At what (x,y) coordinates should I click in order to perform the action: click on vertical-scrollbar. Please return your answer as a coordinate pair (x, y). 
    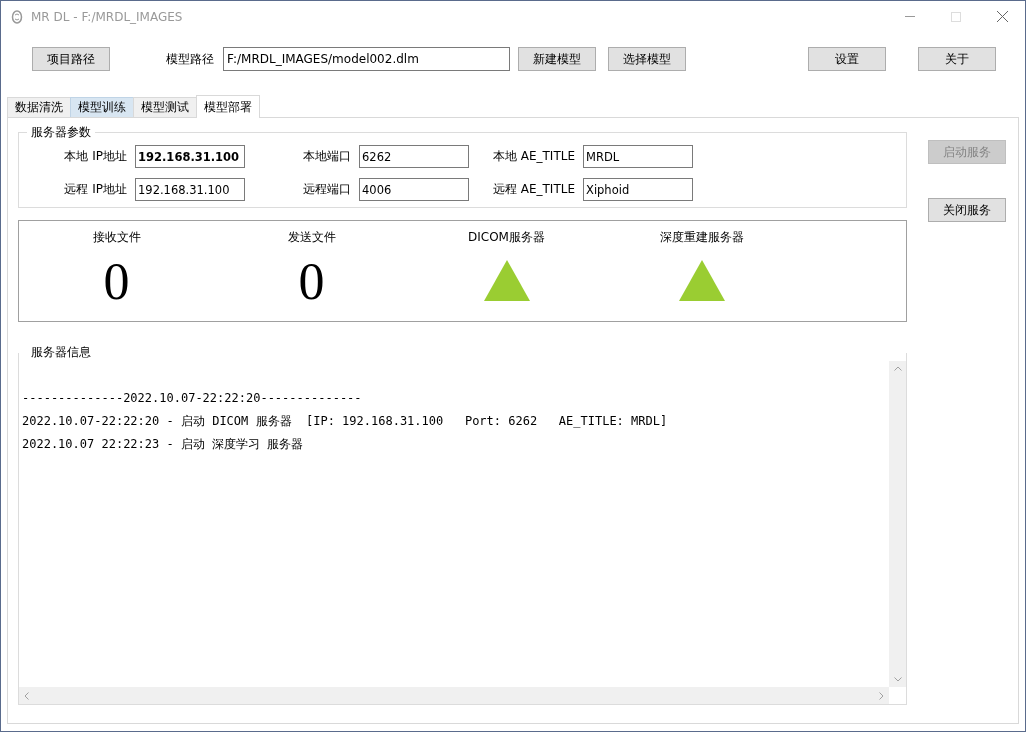
    Looking at the image, I should click on (897, 524).